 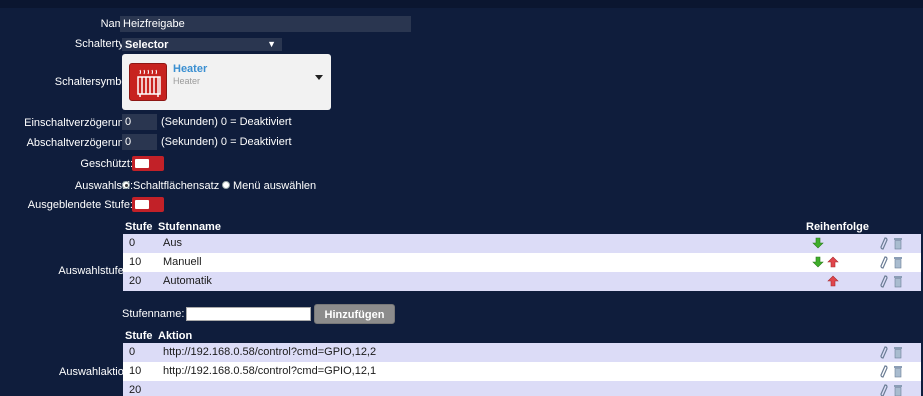 What do you see at coordinates (175, 336) in the screenshot?
I see `actions-col-action: Aktion` at bounding box center [175, 336].